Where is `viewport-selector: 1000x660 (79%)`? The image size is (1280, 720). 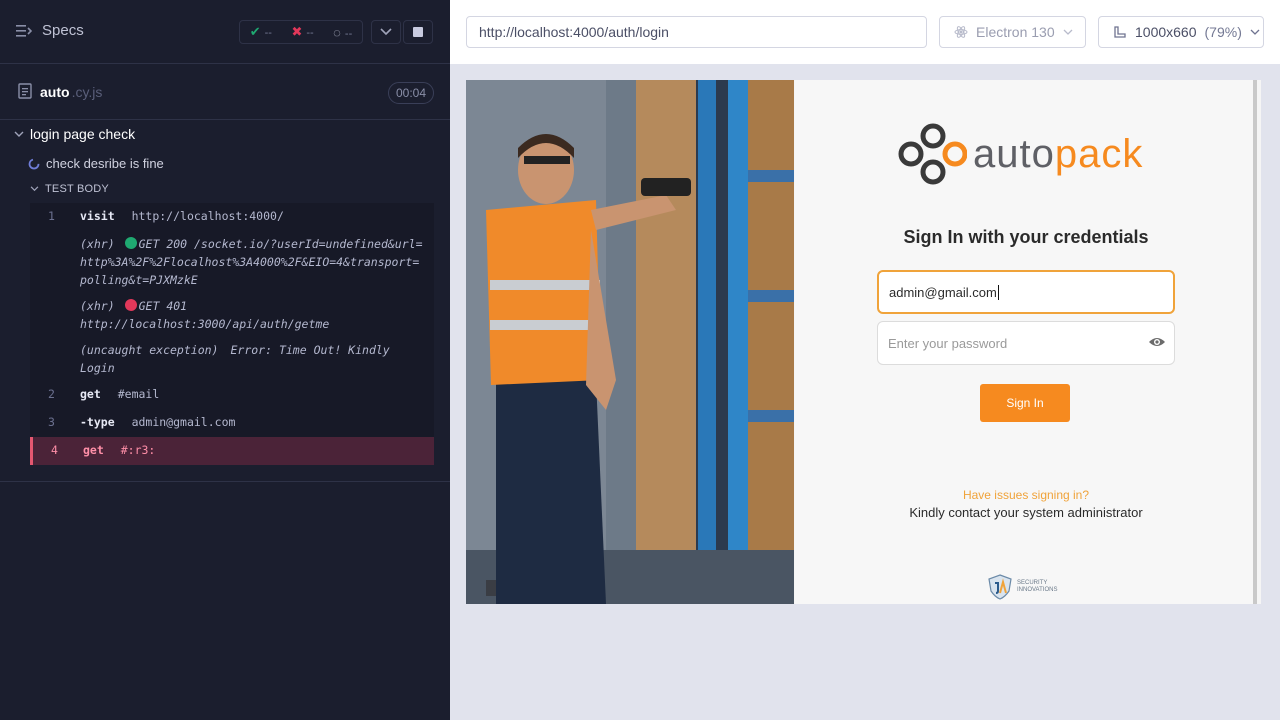
viewport-selector: 1000x660 (79%) is located at coordinates (1181, 32).